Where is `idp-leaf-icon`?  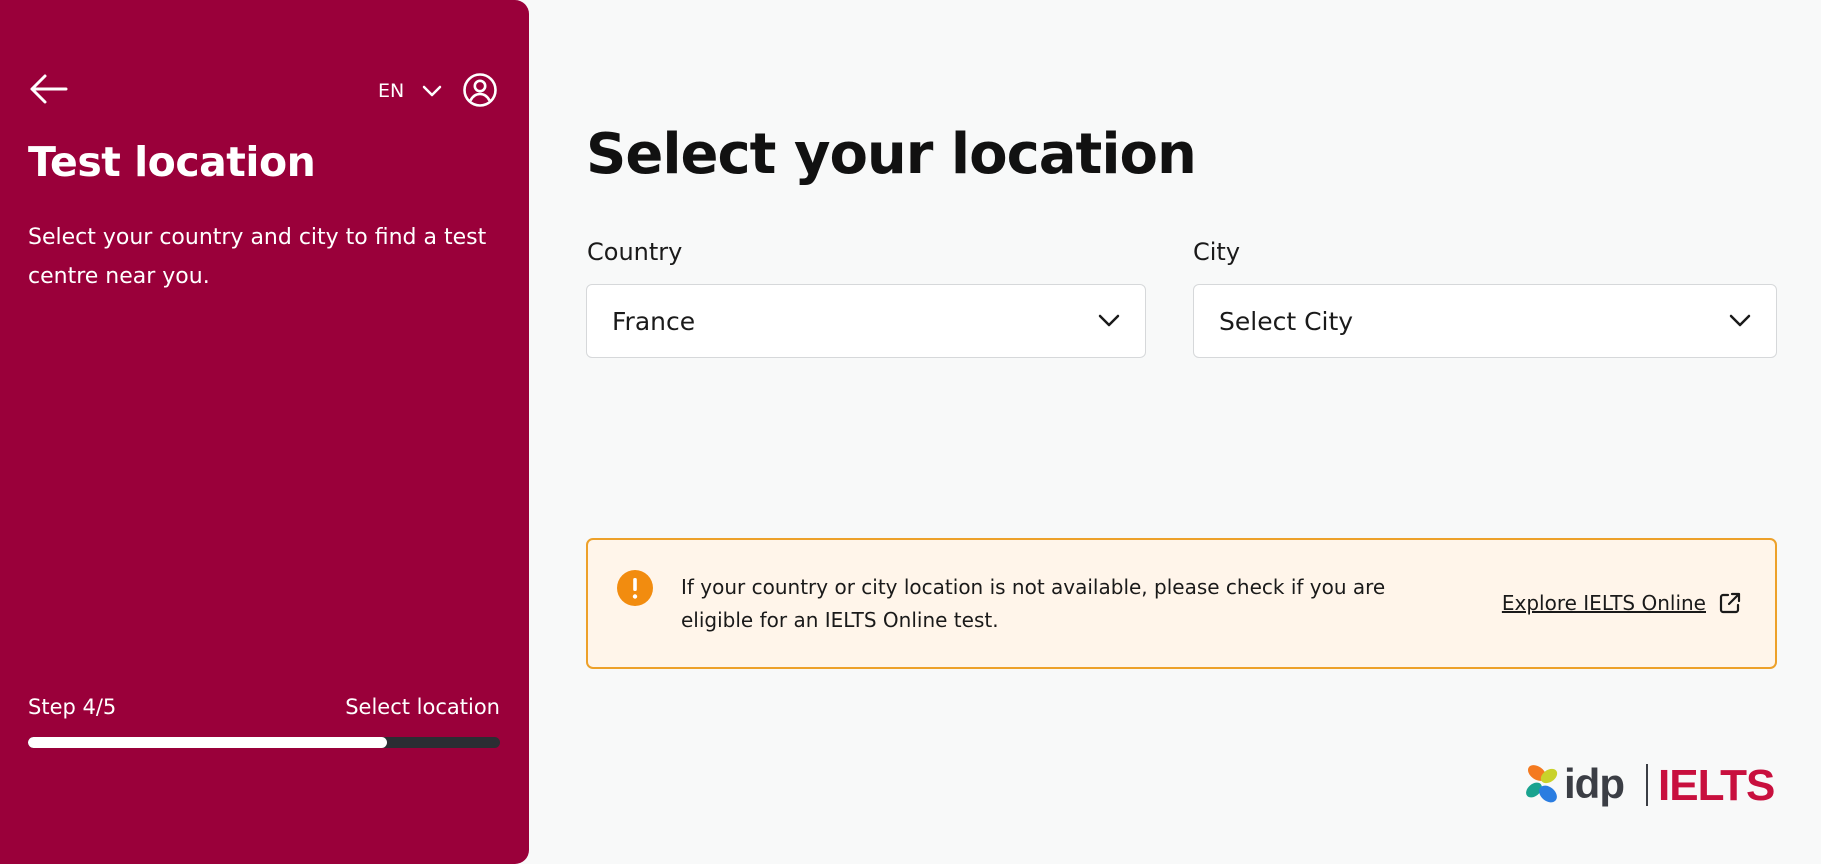 idp-leaf-icon is located at coordinates (1542, 784).